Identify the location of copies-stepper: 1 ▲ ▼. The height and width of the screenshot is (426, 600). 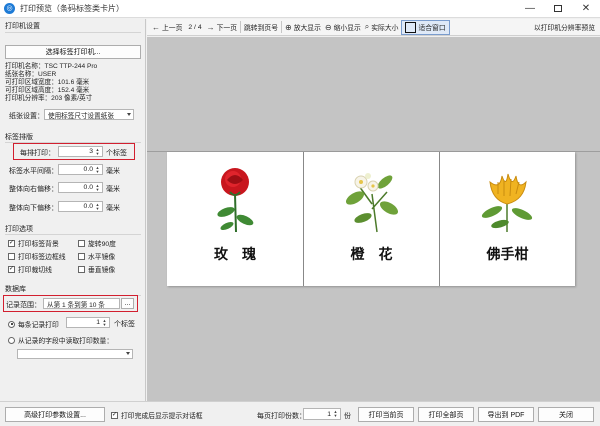
(322, 414).